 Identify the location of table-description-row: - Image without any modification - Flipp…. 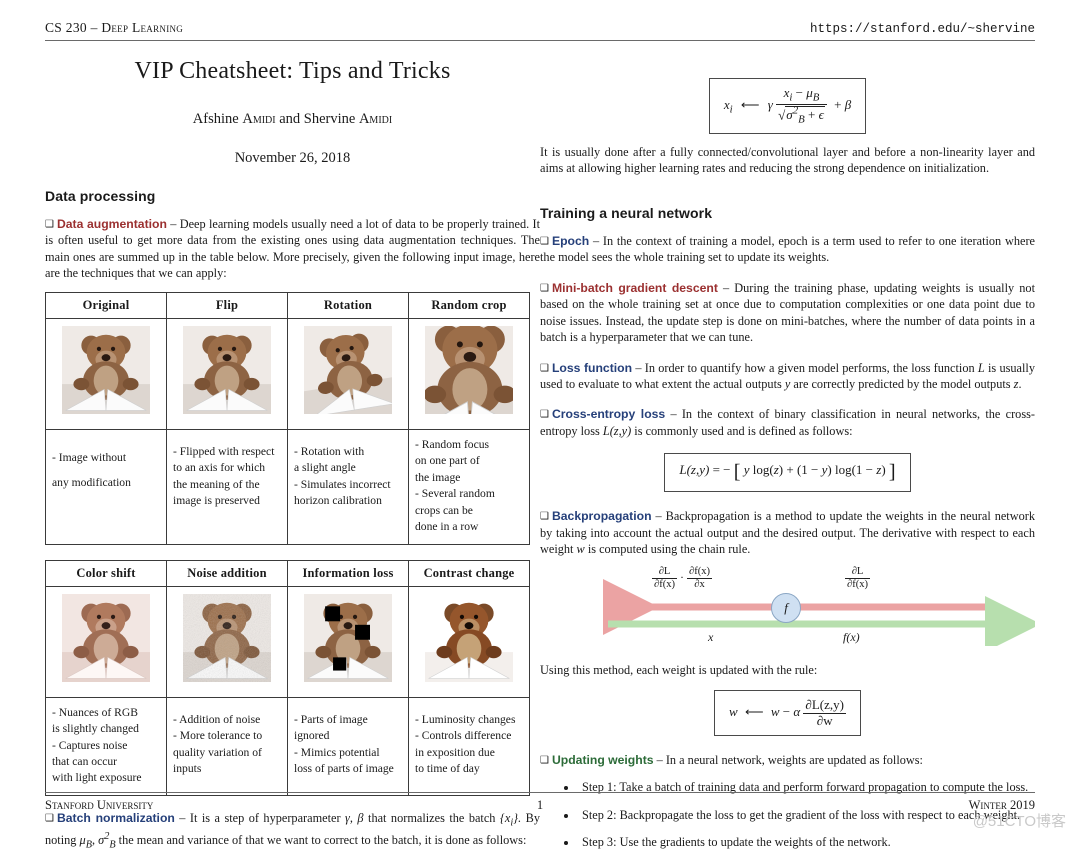
(287, 486).